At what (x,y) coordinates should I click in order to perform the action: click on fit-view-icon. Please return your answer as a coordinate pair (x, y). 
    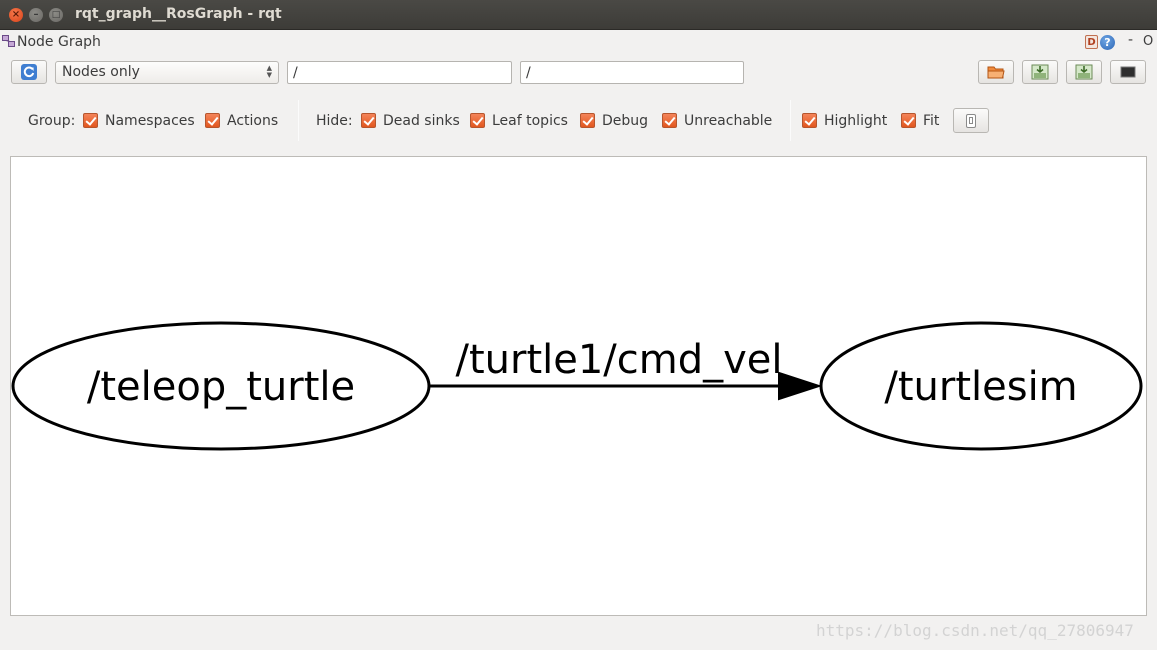
    Looking at the image, I should click on (971, 120).